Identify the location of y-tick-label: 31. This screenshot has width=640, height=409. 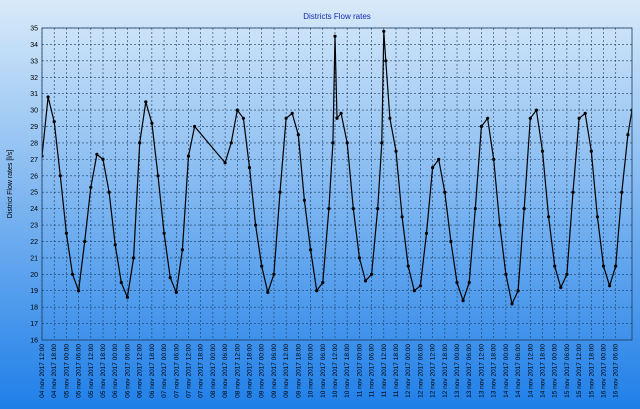
(34, 94).